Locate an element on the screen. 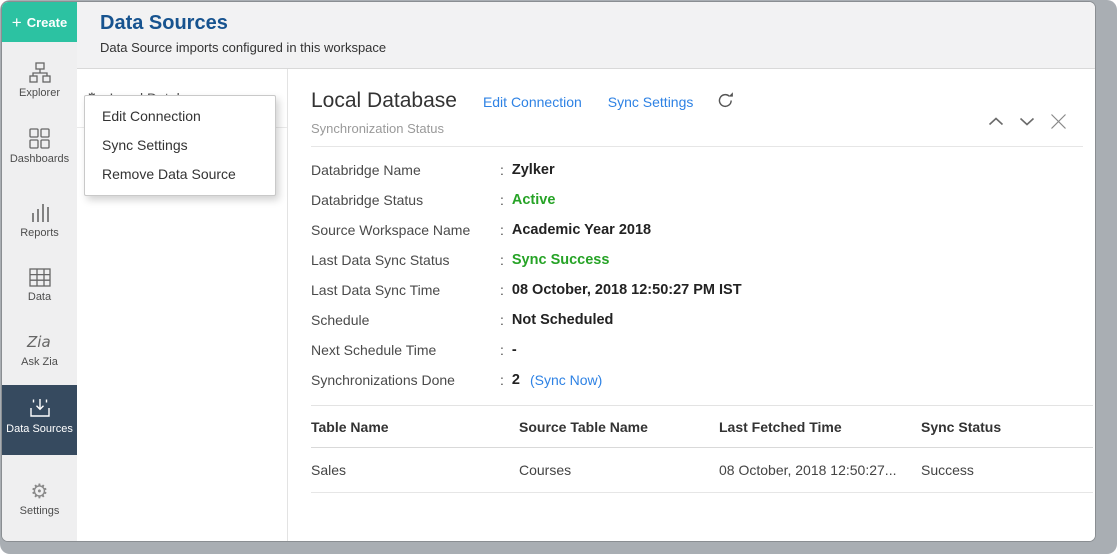 The height and width of the screenshot is (554, 1117). panel-controls is located at coordinates (1027, 121).